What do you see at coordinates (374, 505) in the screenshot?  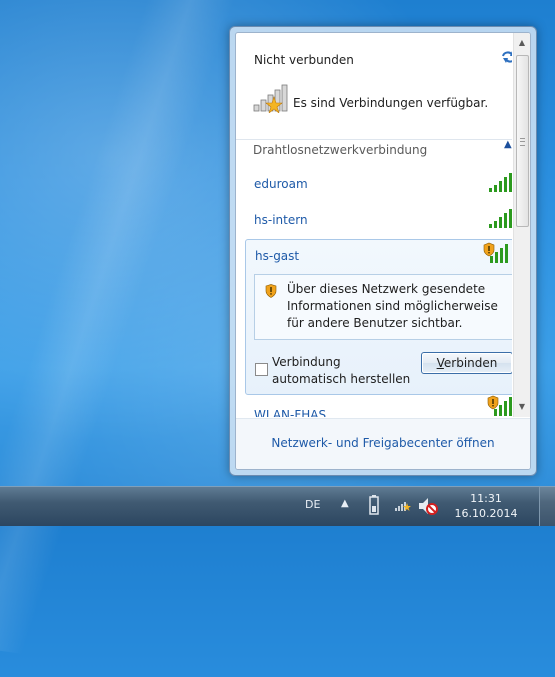 I see `battery-icon` at bounding box center [374, 505].